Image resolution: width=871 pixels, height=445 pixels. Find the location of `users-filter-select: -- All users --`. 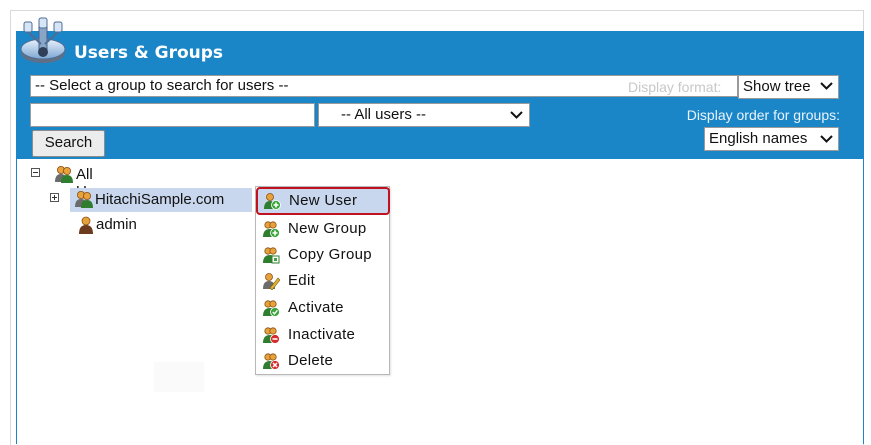

users-filter-select: -- All users -- is located at coordinates (424, 115).